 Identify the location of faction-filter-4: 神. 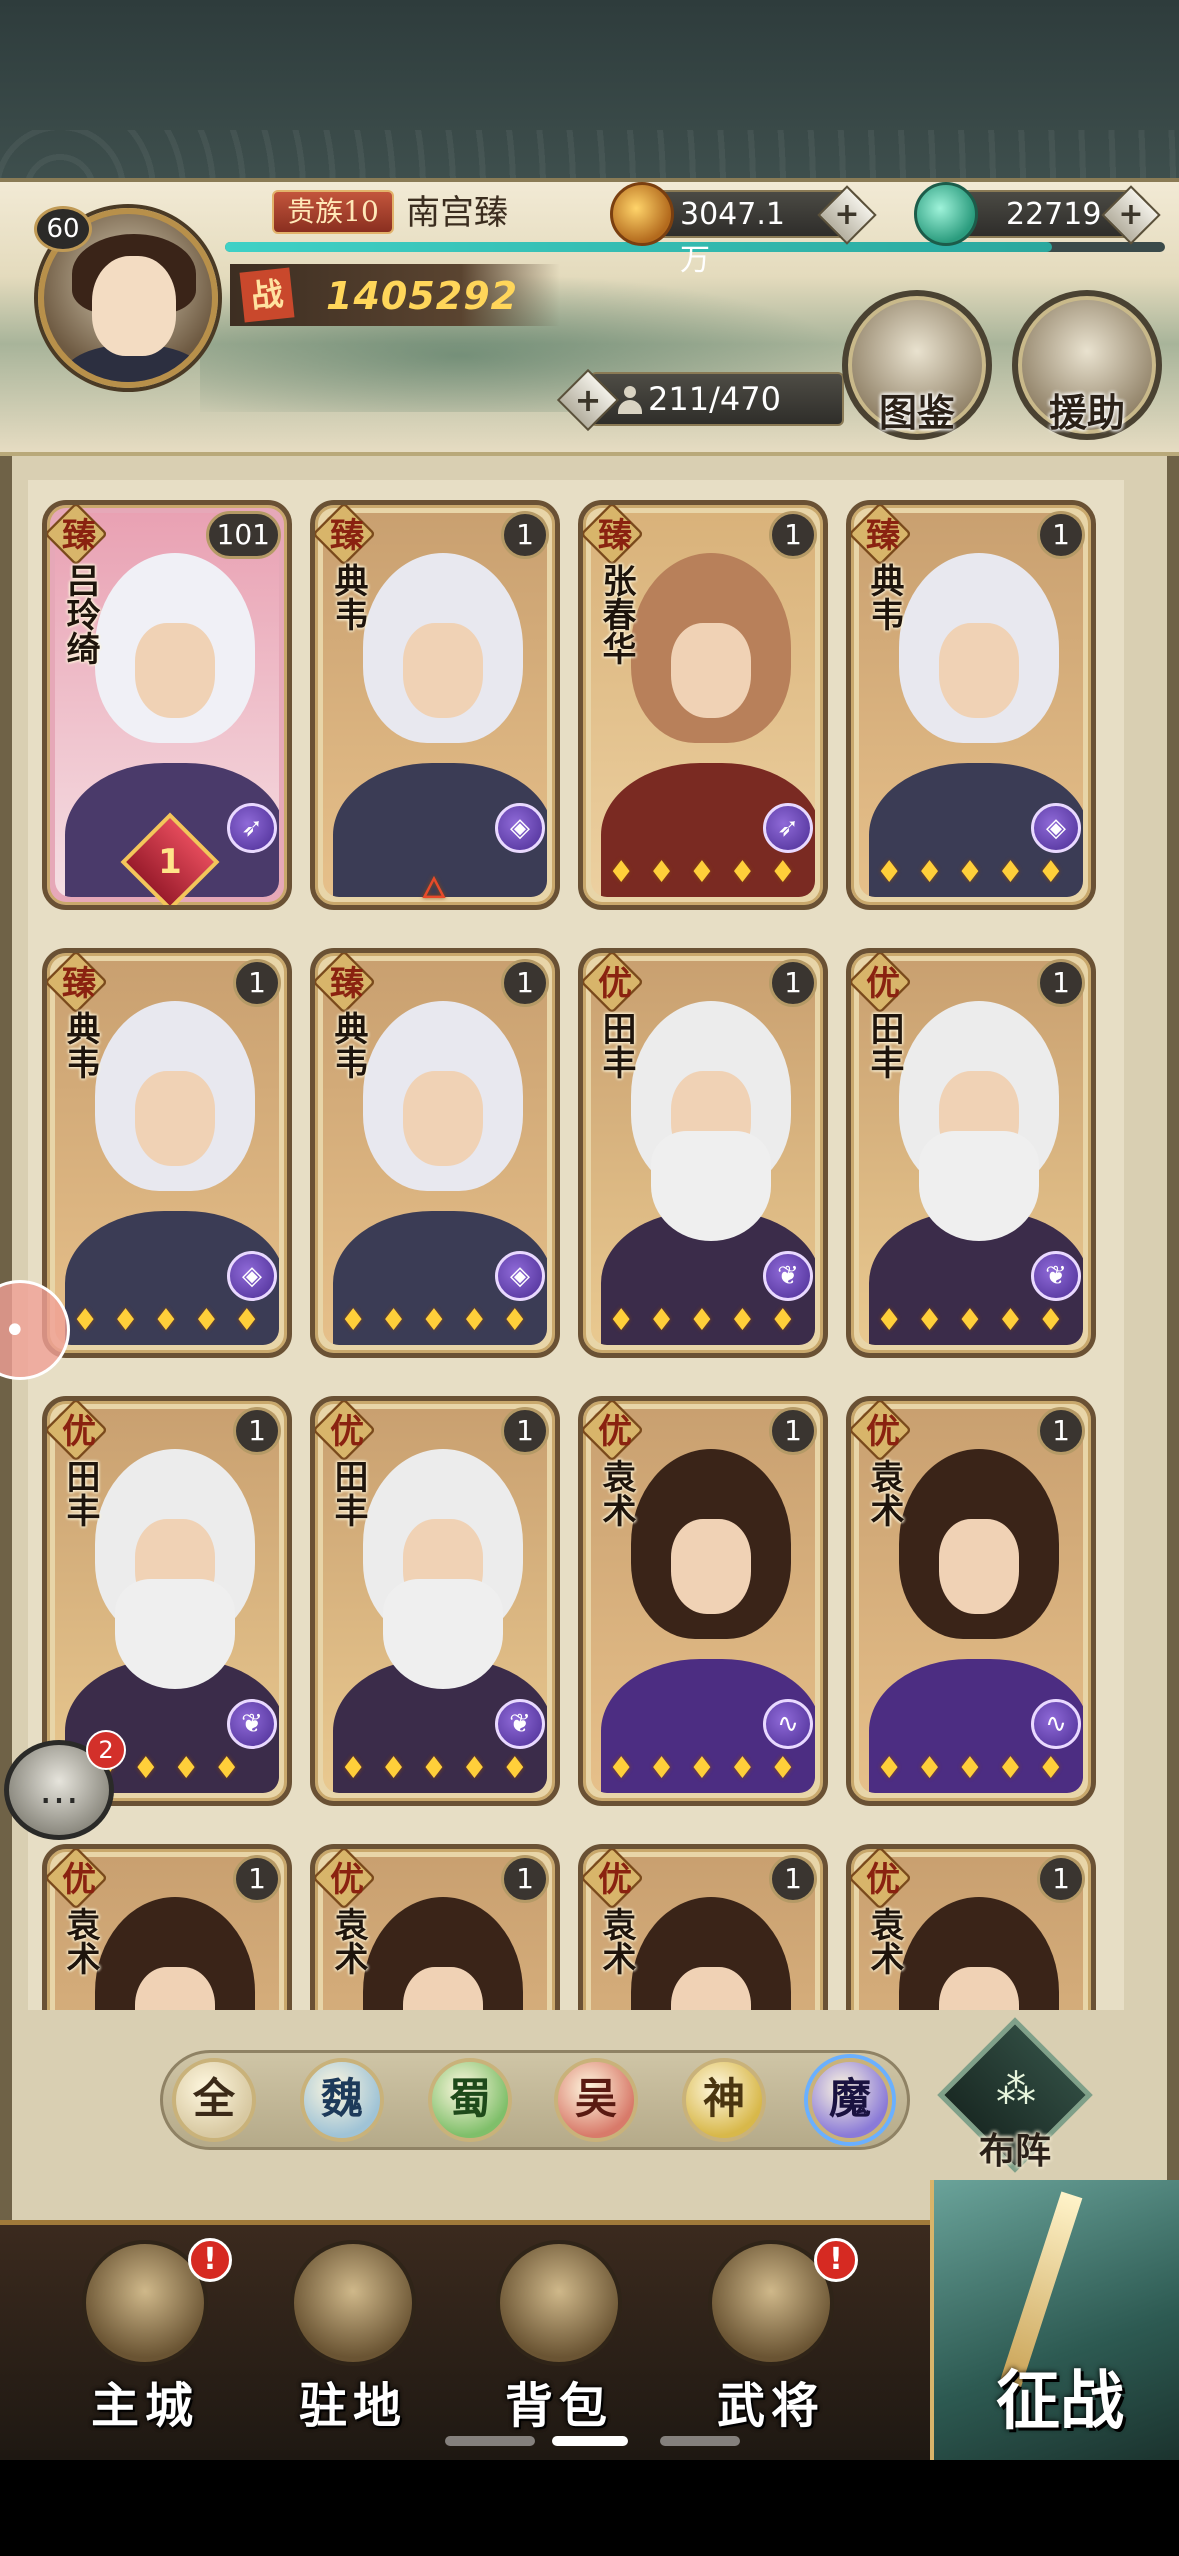
(724, 2100).